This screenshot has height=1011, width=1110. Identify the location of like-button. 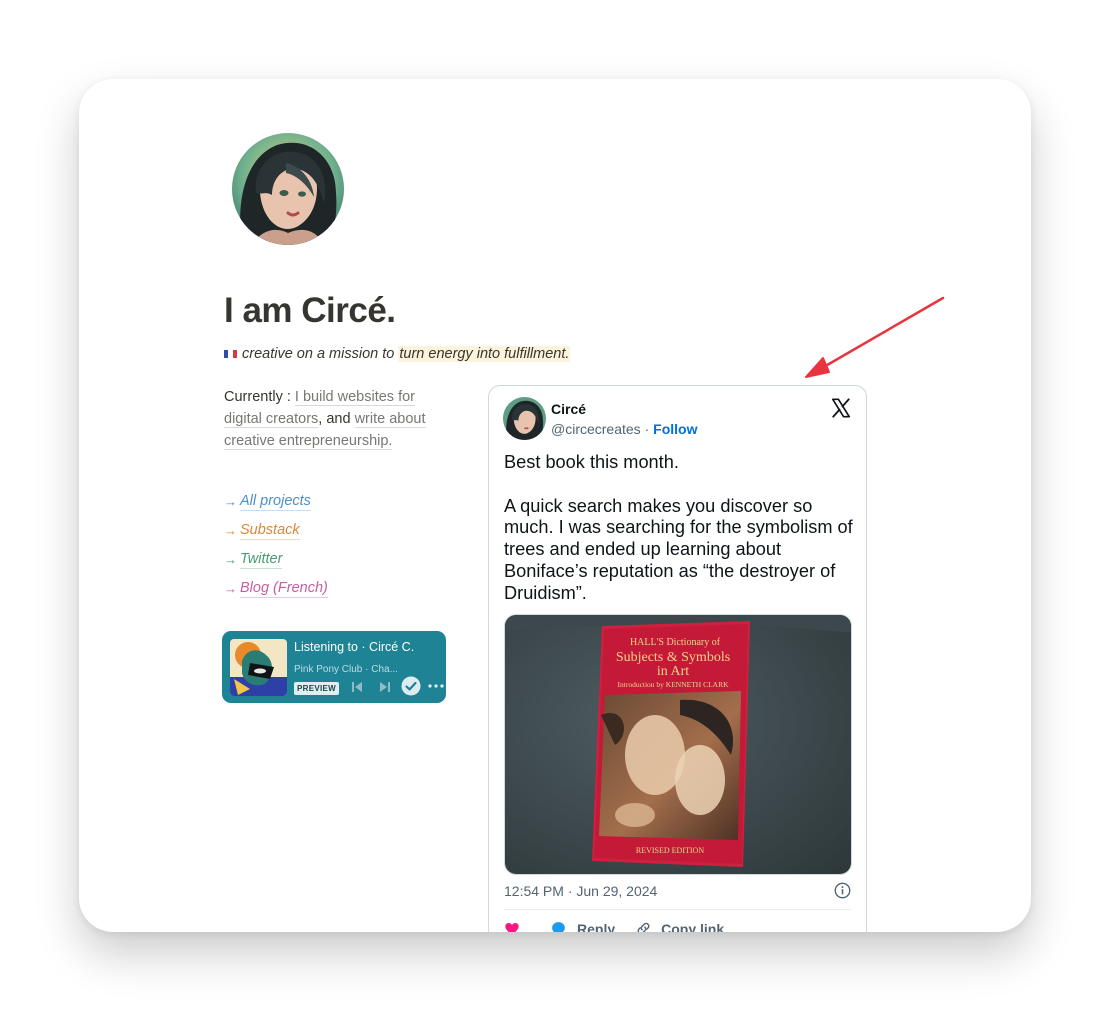
(512, 926).